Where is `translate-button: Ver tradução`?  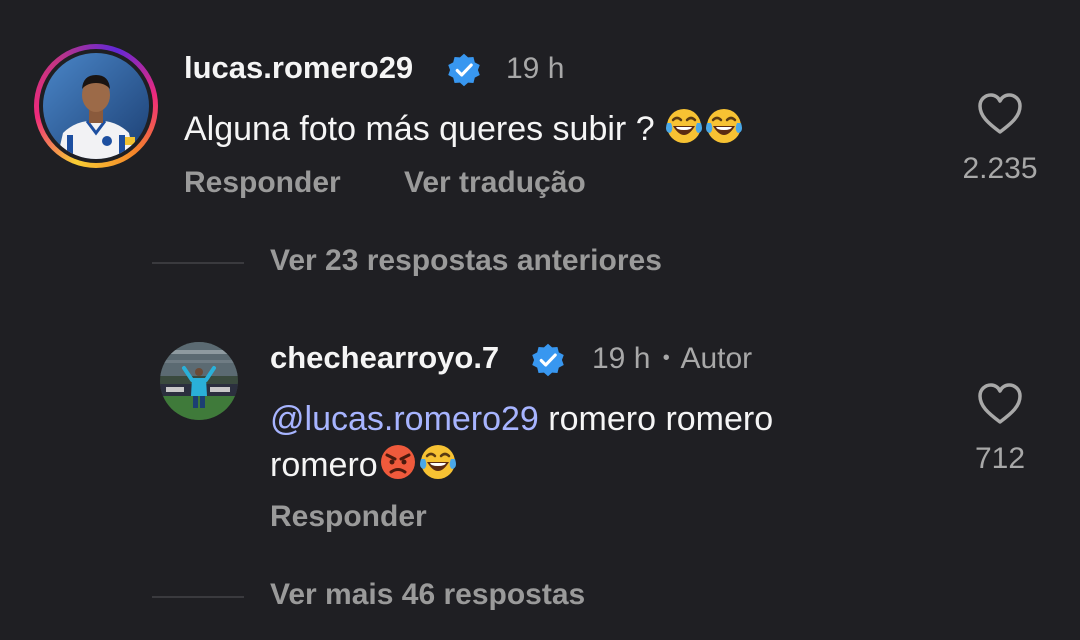
translate-button: Ver tradução is located at coordinates (495, 183).